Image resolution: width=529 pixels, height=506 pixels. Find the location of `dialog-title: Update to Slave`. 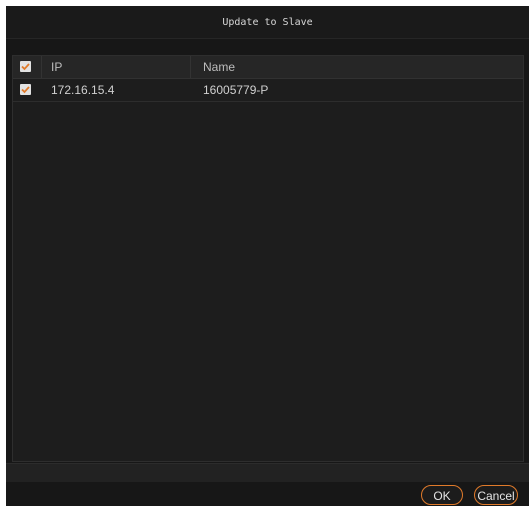

dialog-title: Update to Slave is located at coordinates (267, 22).